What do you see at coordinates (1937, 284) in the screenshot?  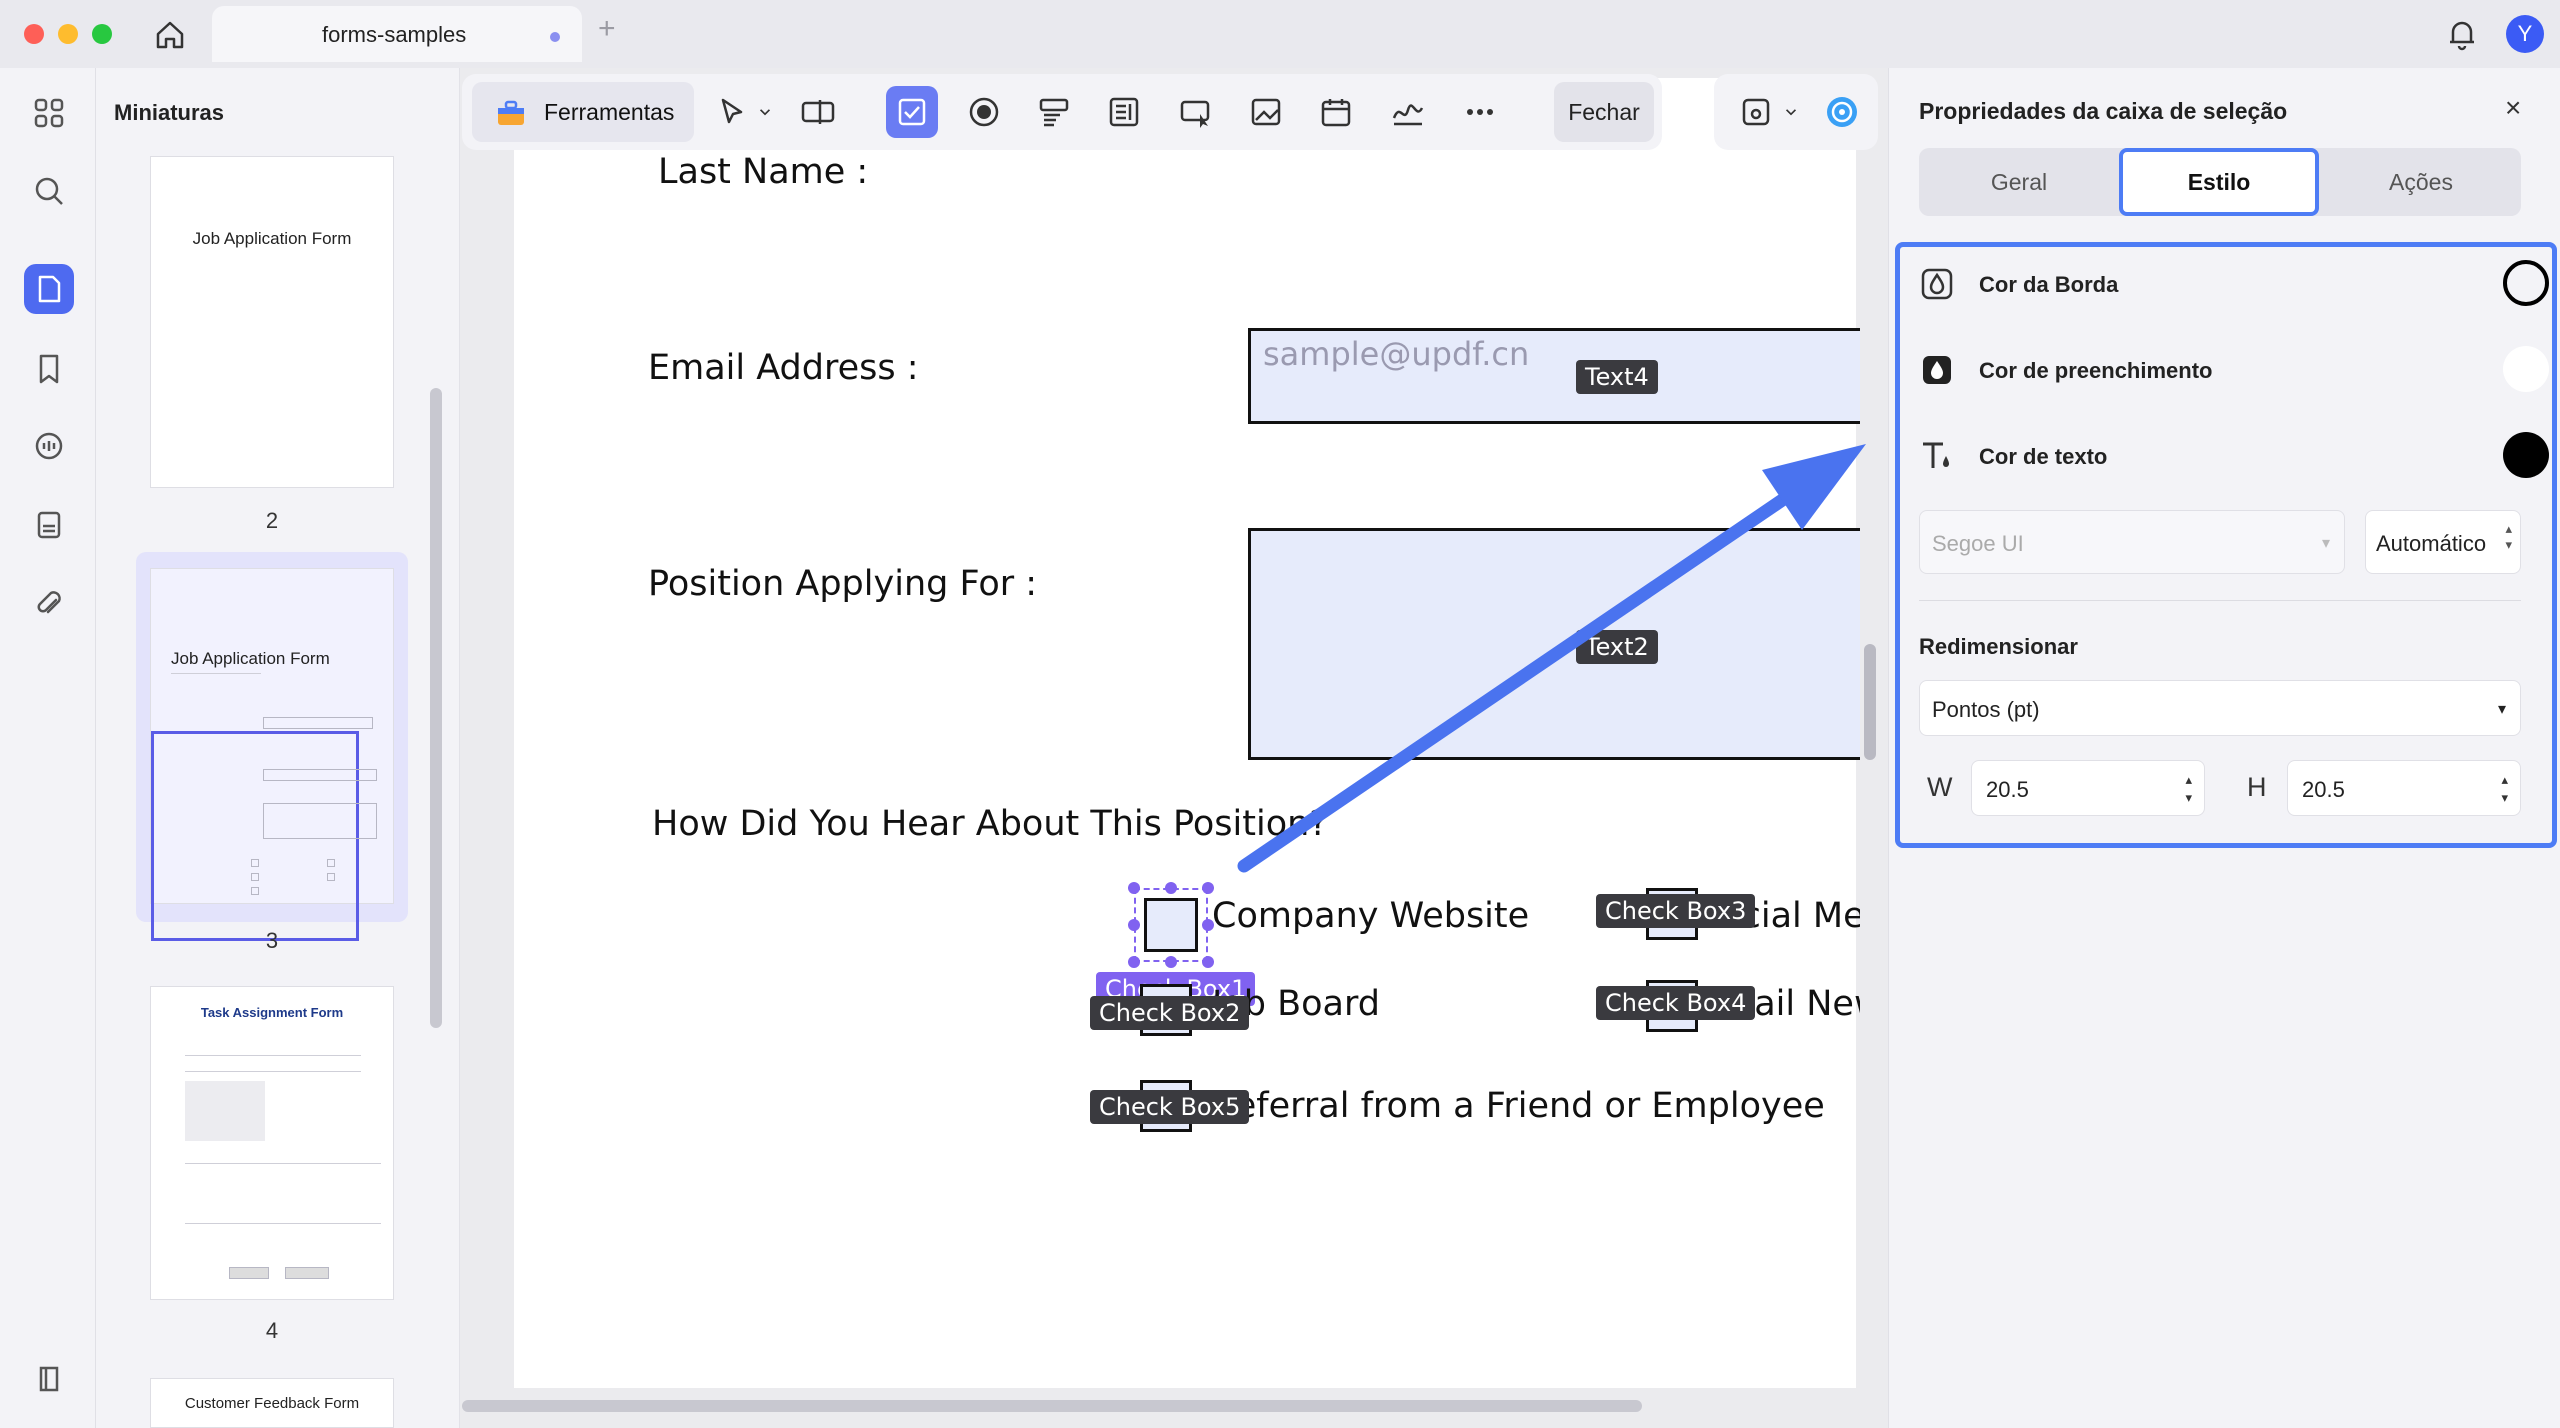 I see `border-color-icon` at bounding box center [1937, 284].